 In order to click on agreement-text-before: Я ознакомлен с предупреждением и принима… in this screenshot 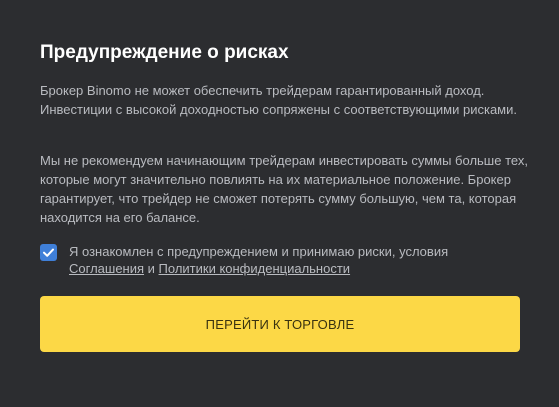, I will do `click(259, 251)`.